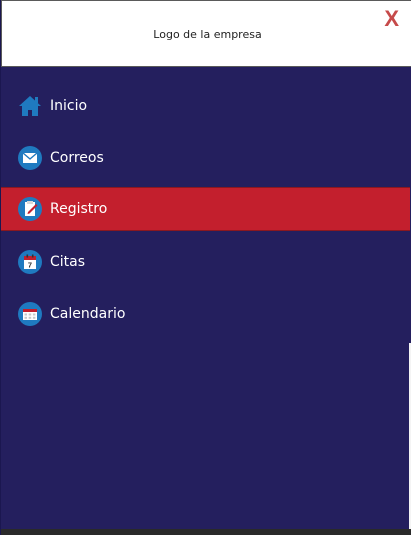  What do you see at coordinates (391, 19) in the screenshot?
I see `close-button: X` at bounding box center [391, 19].